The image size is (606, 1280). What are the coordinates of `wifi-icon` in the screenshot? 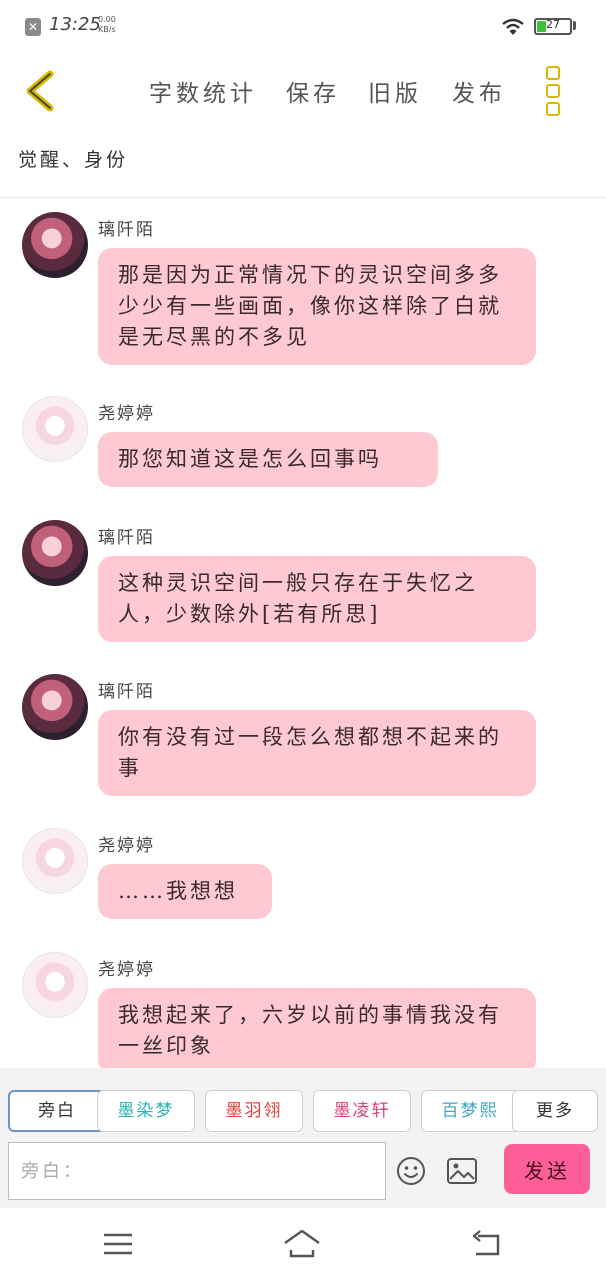 It's located at (513, 26).